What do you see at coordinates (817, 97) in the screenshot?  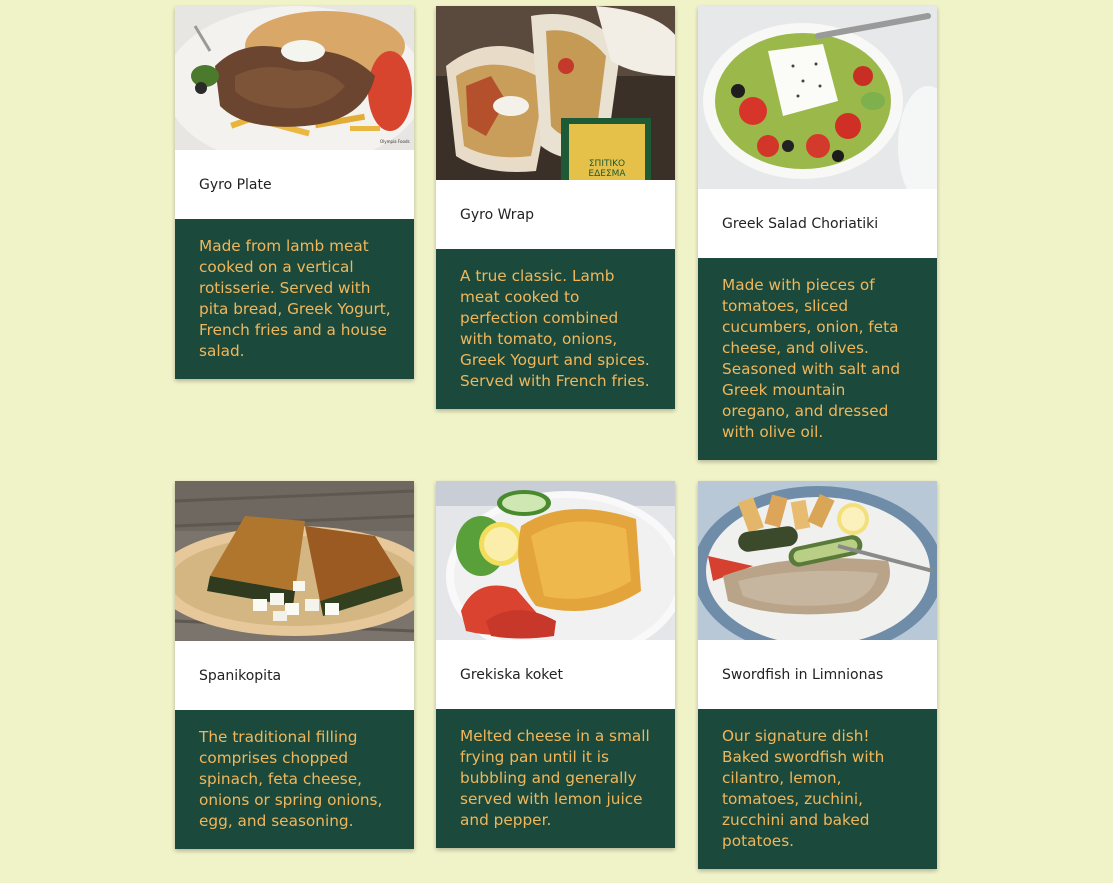 I see `greek-salad-photo` at bounding box center [817, 97].